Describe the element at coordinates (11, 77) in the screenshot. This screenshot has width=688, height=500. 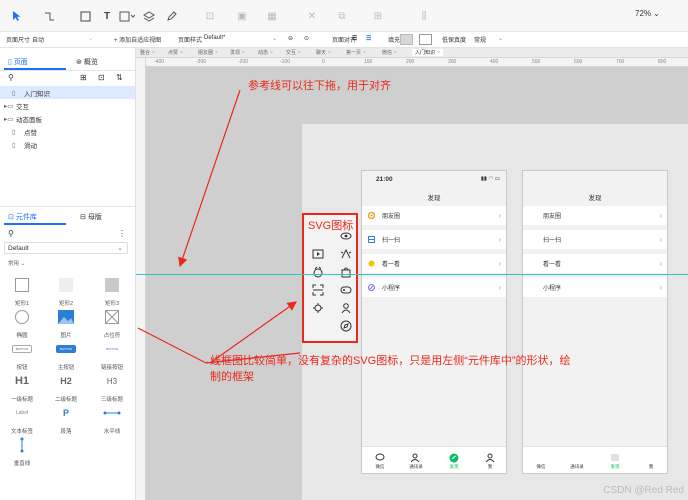
I see `search-icon: ⚲` at that location.